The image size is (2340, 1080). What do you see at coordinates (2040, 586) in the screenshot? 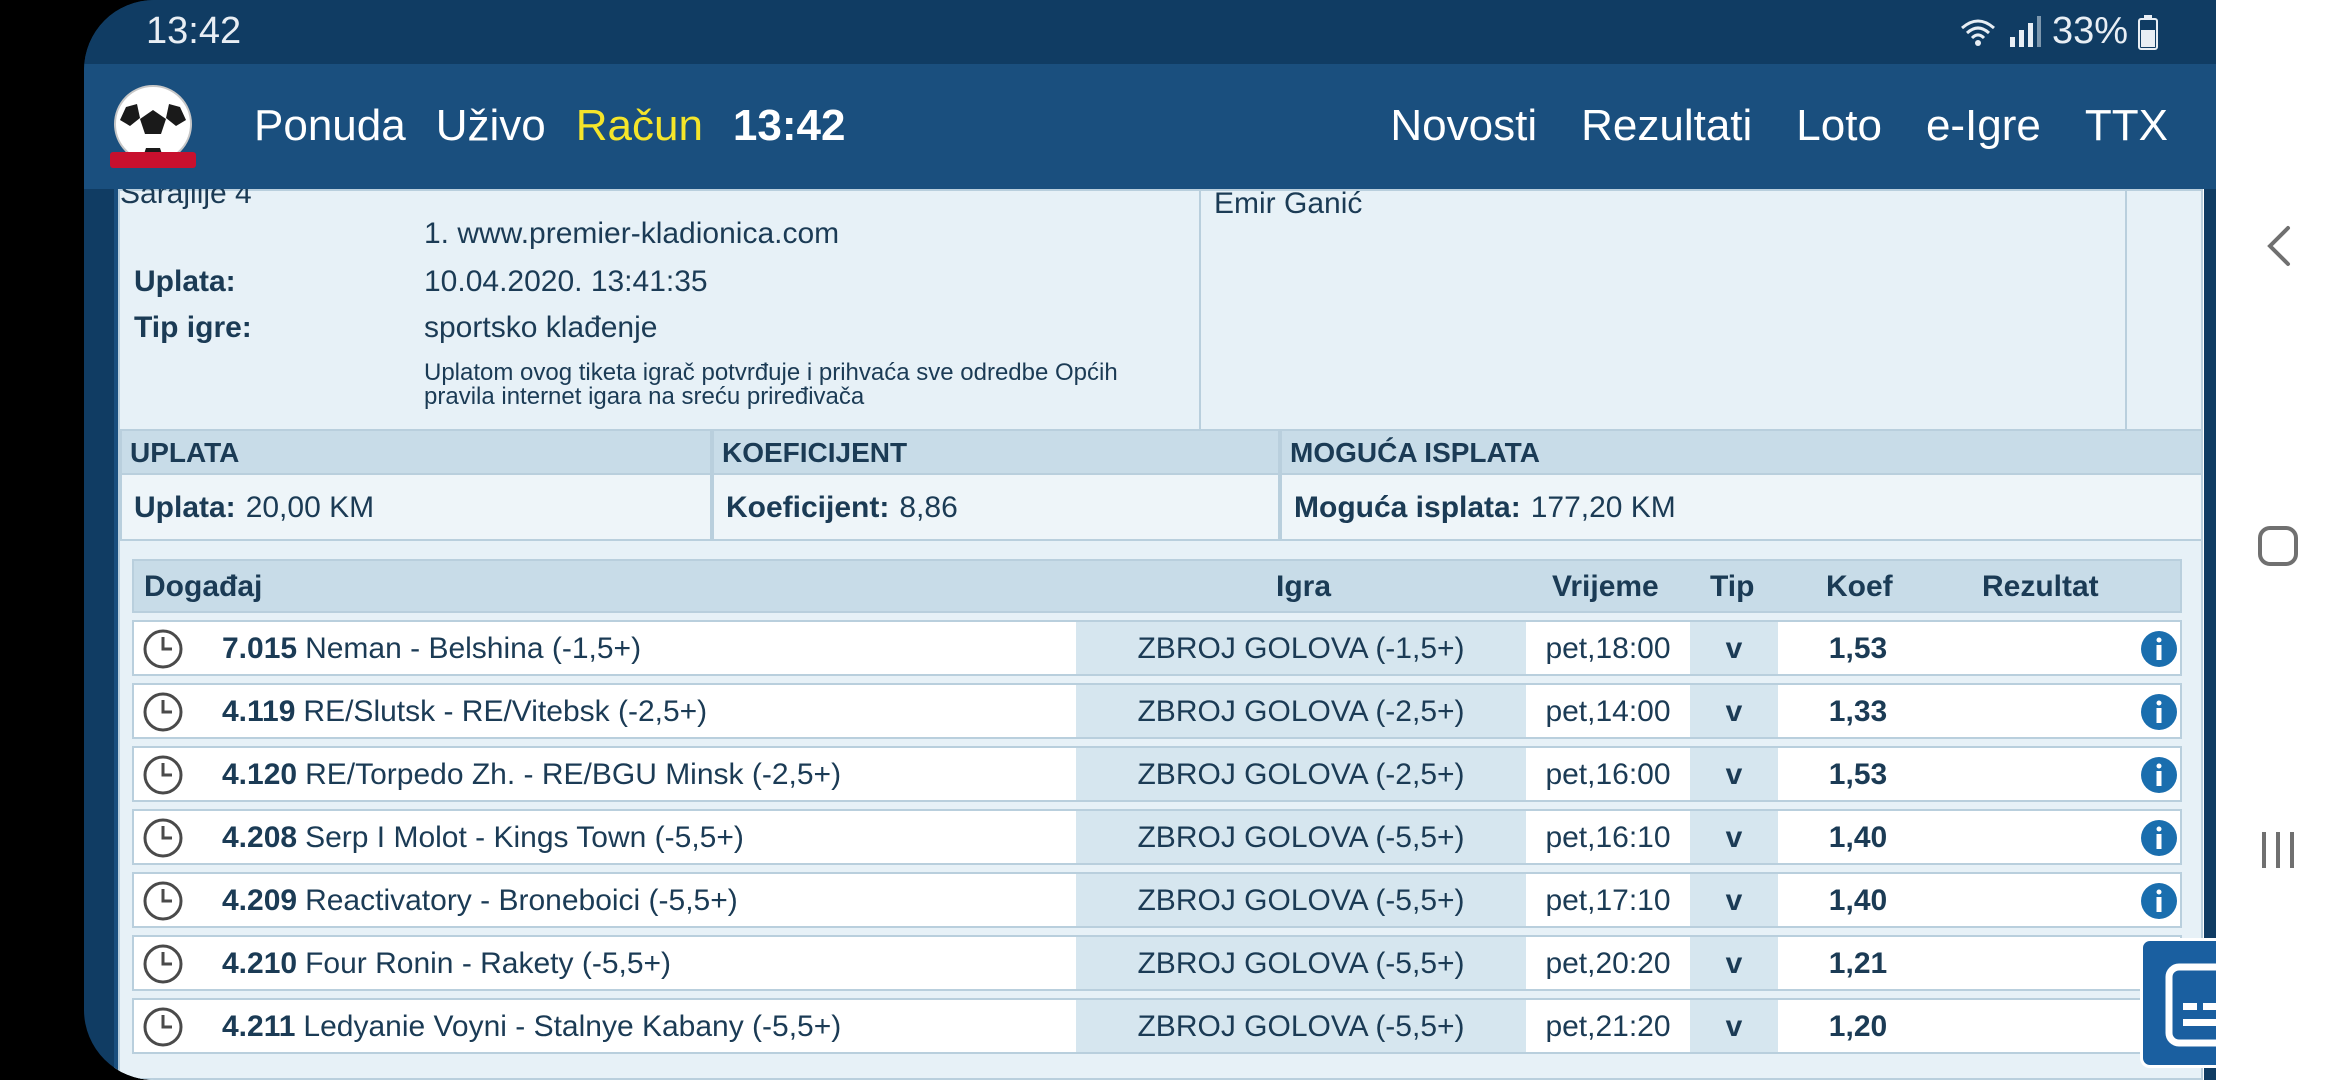
I see `header-rezultat: Rezultat` at bounding box center [2040, 586].